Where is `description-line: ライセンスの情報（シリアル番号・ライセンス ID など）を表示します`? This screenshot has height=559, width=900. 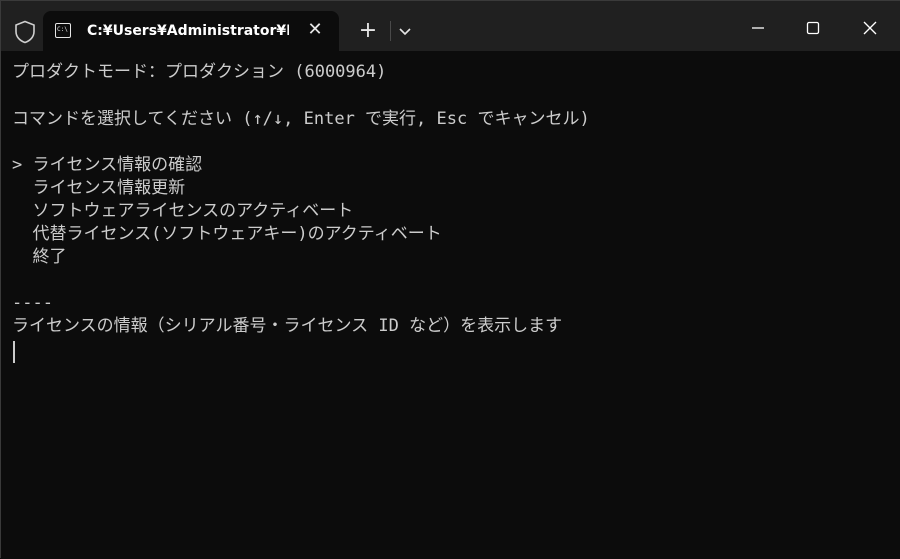
description-line: ライセンスの情報（シリアル番号・ライセンス ID など）を表示します is located at coordinates (287, 326).